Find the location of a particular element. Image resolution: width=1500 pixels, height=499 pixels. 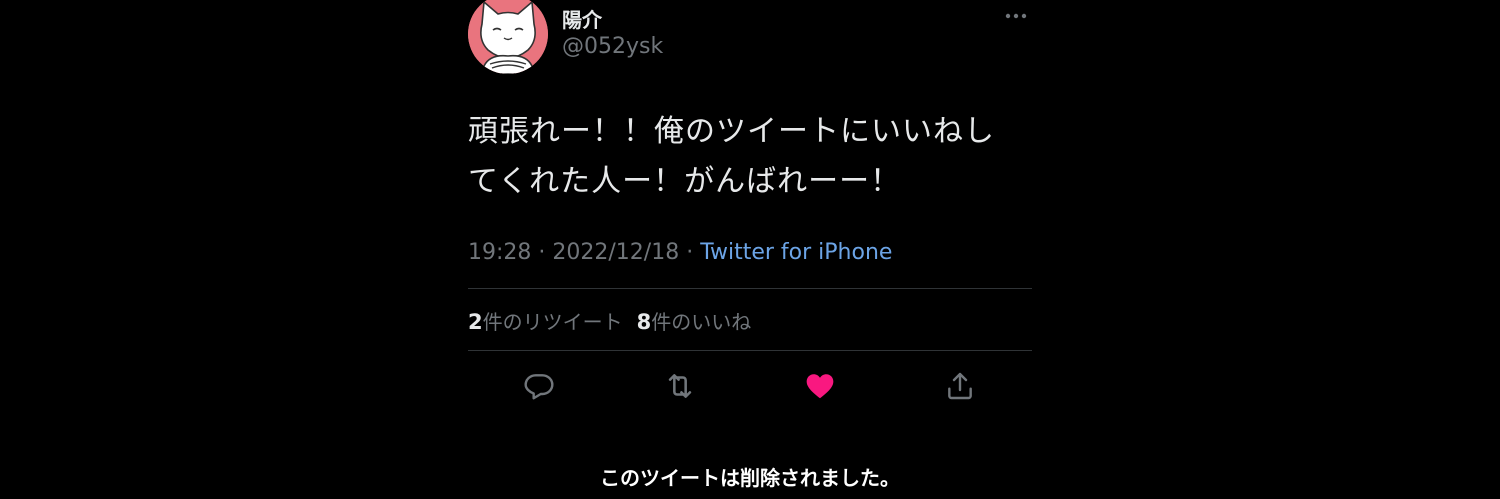

heart-icon is located at coordinates (820, 386).